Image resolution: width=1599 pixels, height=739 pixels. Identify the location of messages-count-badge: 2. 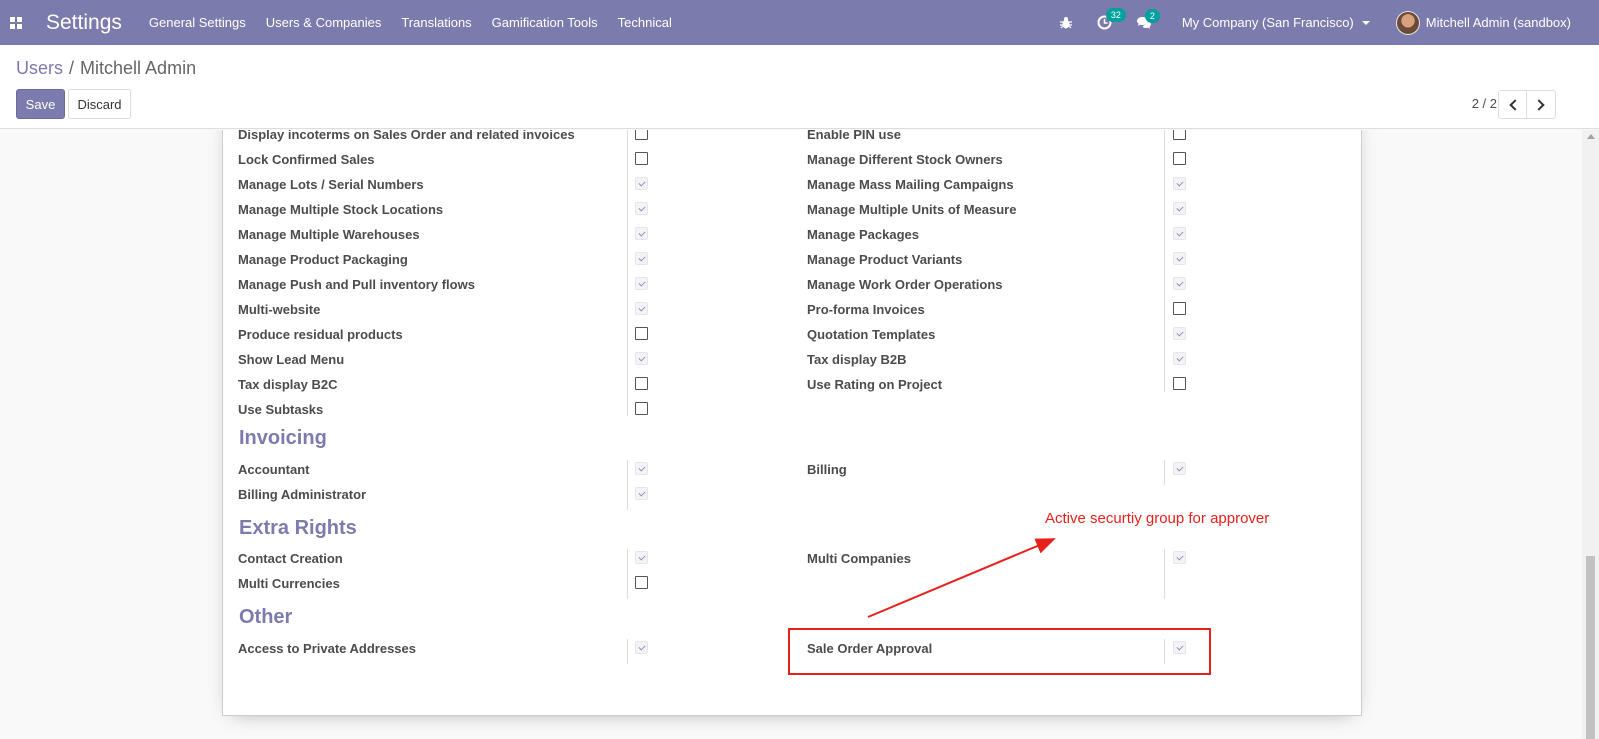
(1152, 15).